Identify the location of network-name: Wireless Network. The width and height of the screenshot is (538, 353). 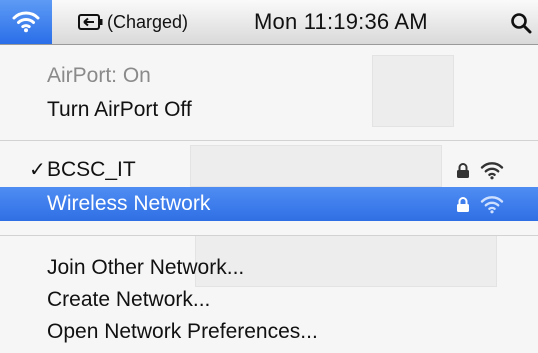
(129, 203).